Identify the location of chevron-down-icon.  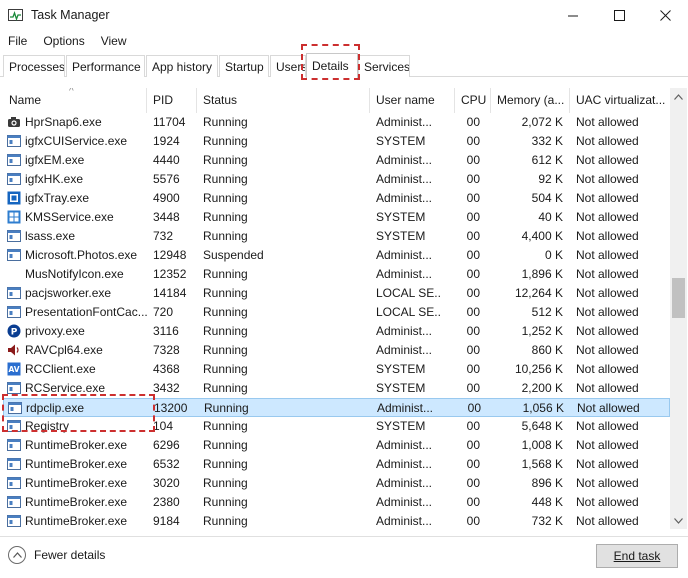
(678, 520).